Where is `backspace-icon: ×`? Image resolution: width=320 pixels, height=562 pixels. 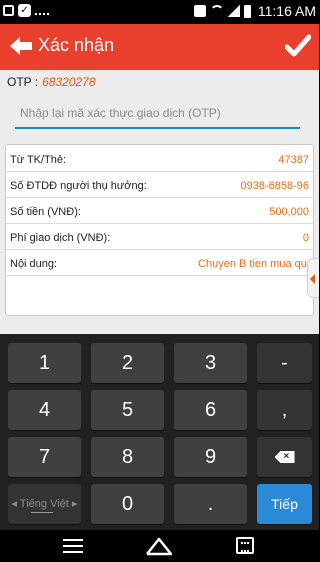
backspace-icon: × is located at coordinates (284, 457).